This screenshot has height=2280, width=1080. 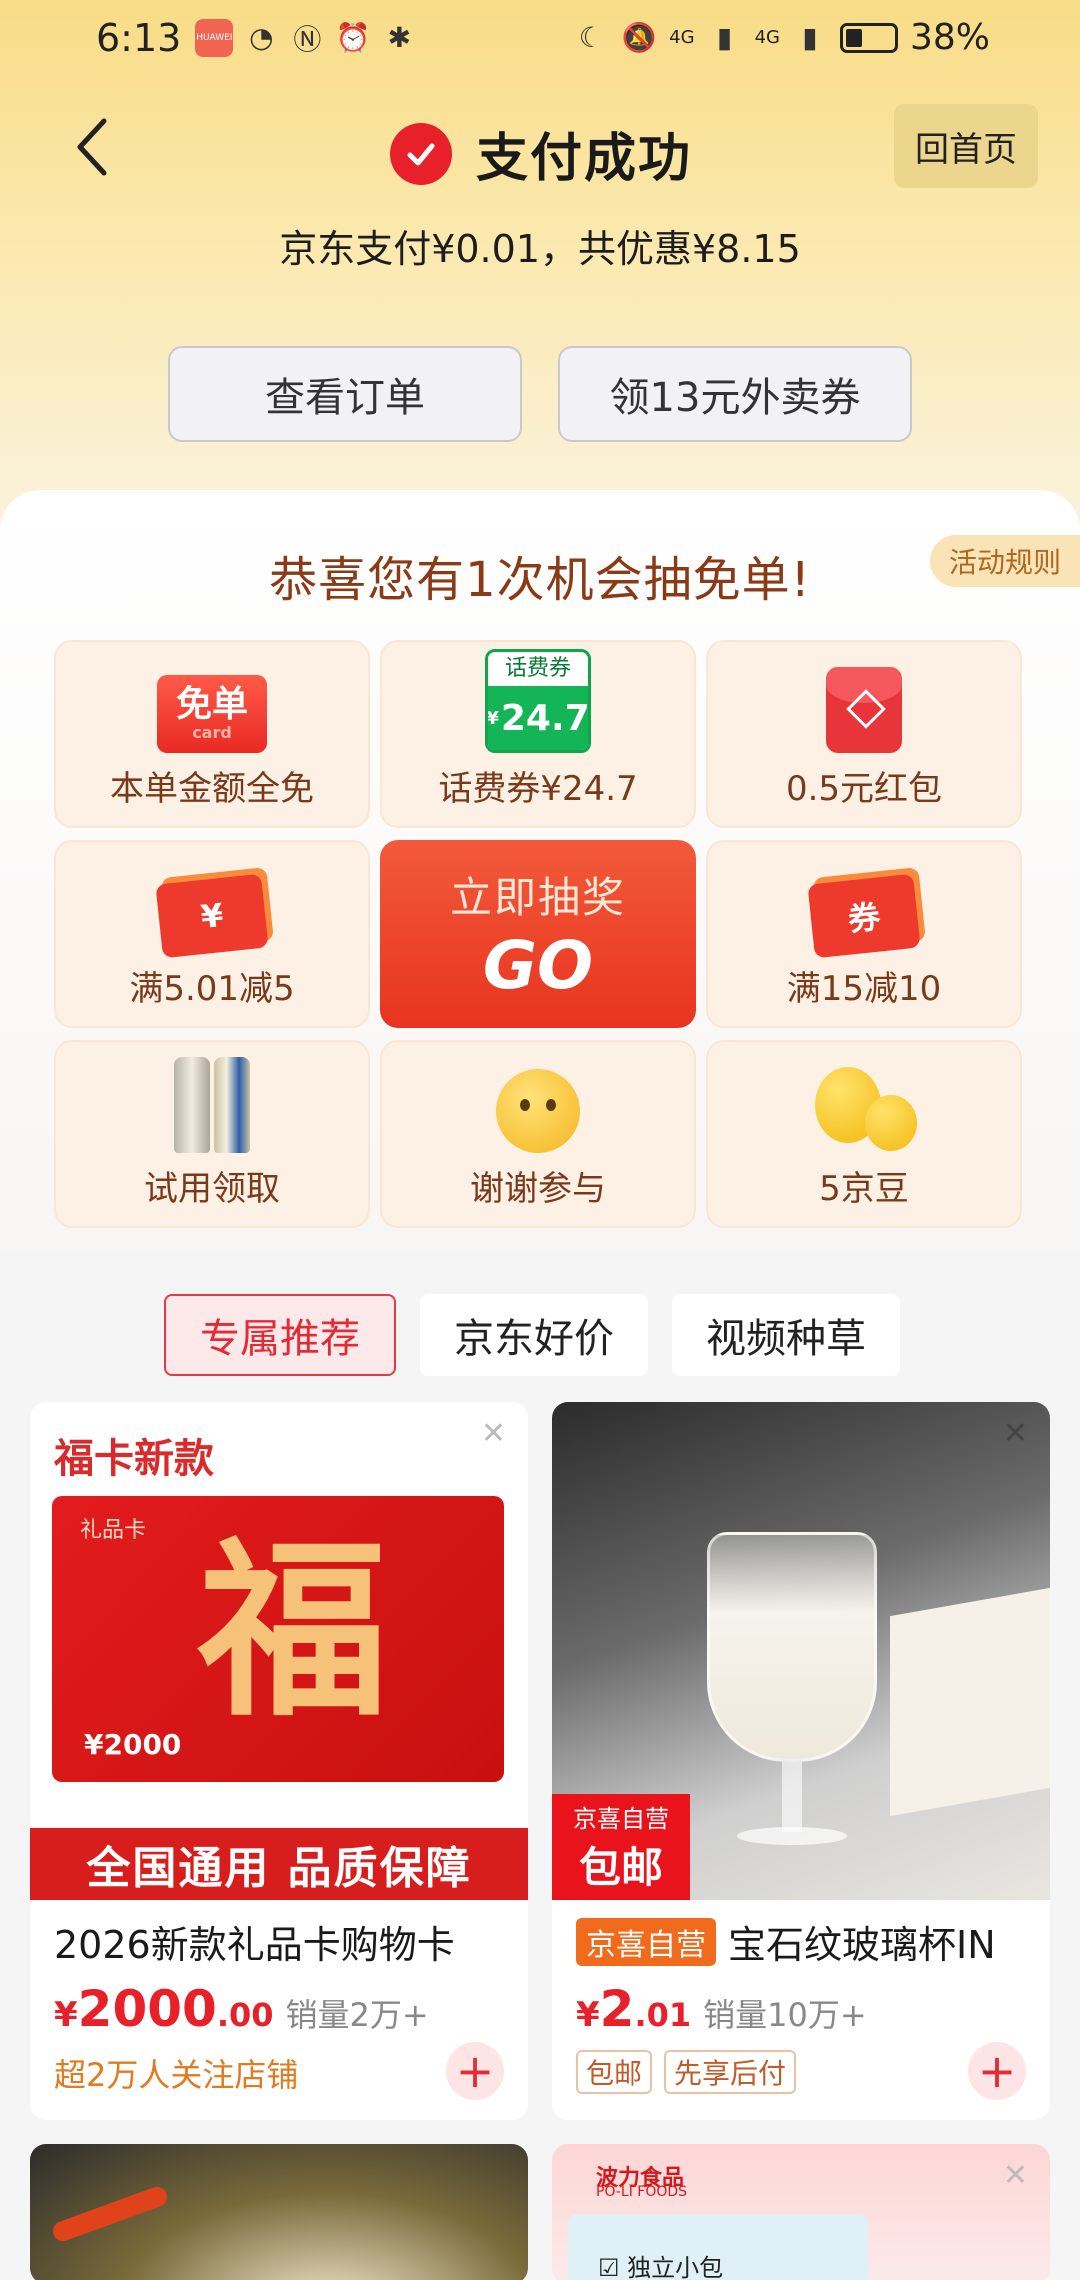 I want to click on beer-can-icon, so click(x=212, y=1105).